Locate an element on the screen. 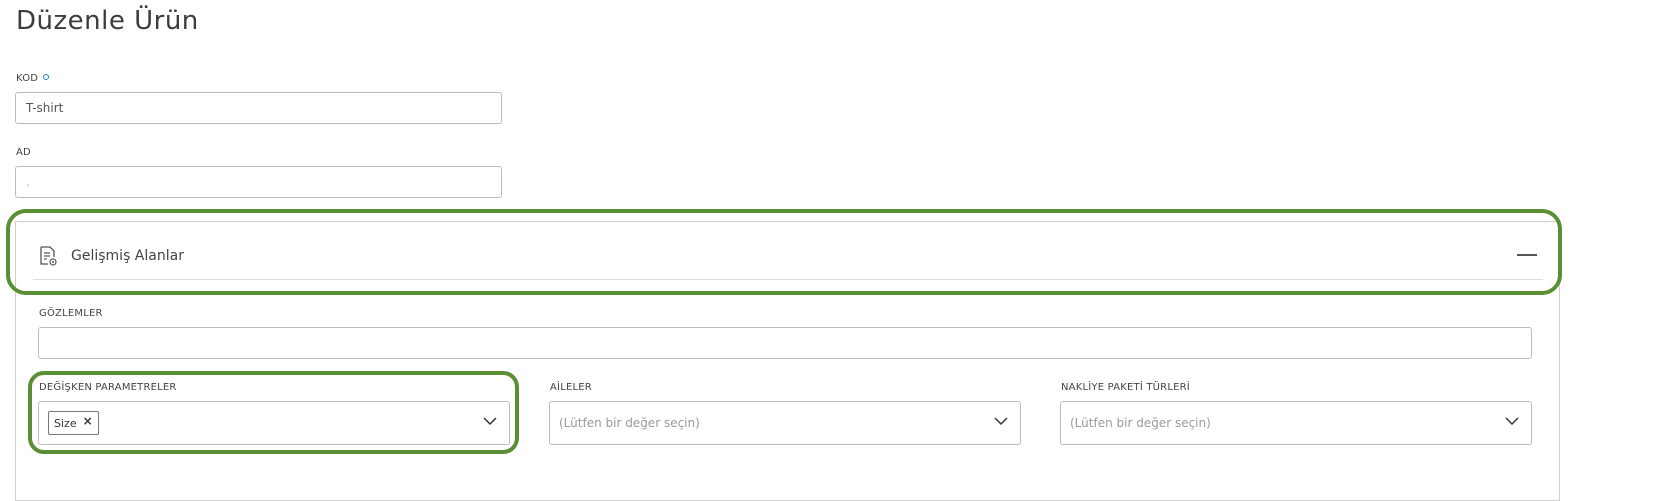 Image resolution: width=1667 pixels, height=501 pixels. gozlemler-label: GÖZLEMLER is located at coordinates (71, 313).